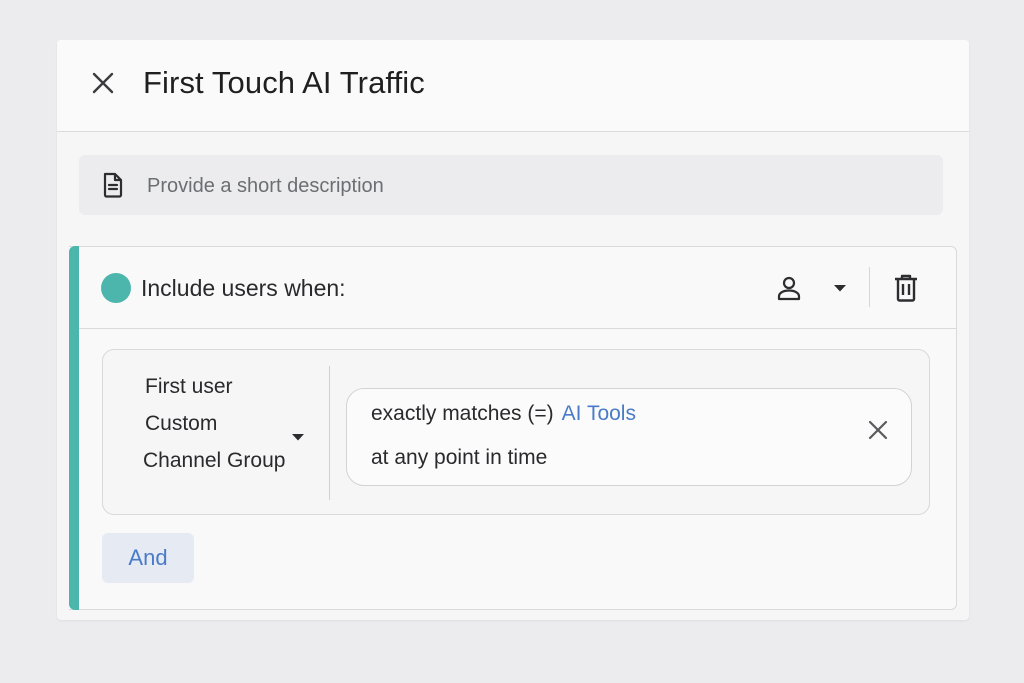 The image size is (1024, 683). What do you see at coordinates (214, 460) in the screenshot?
I see `dimension-label-line-3: Channel Group` at bounding box center [214, 460].